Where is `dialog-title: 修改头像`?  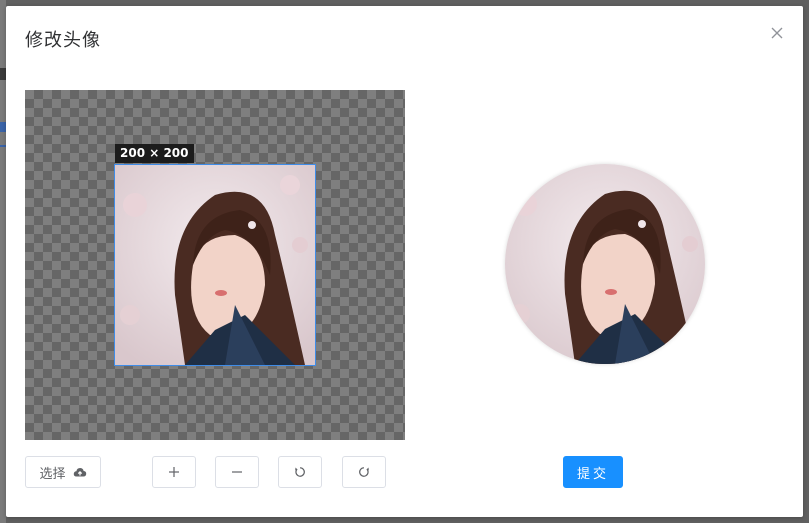 dialog-title: 修改头像 is located at coordinates (63, 40).